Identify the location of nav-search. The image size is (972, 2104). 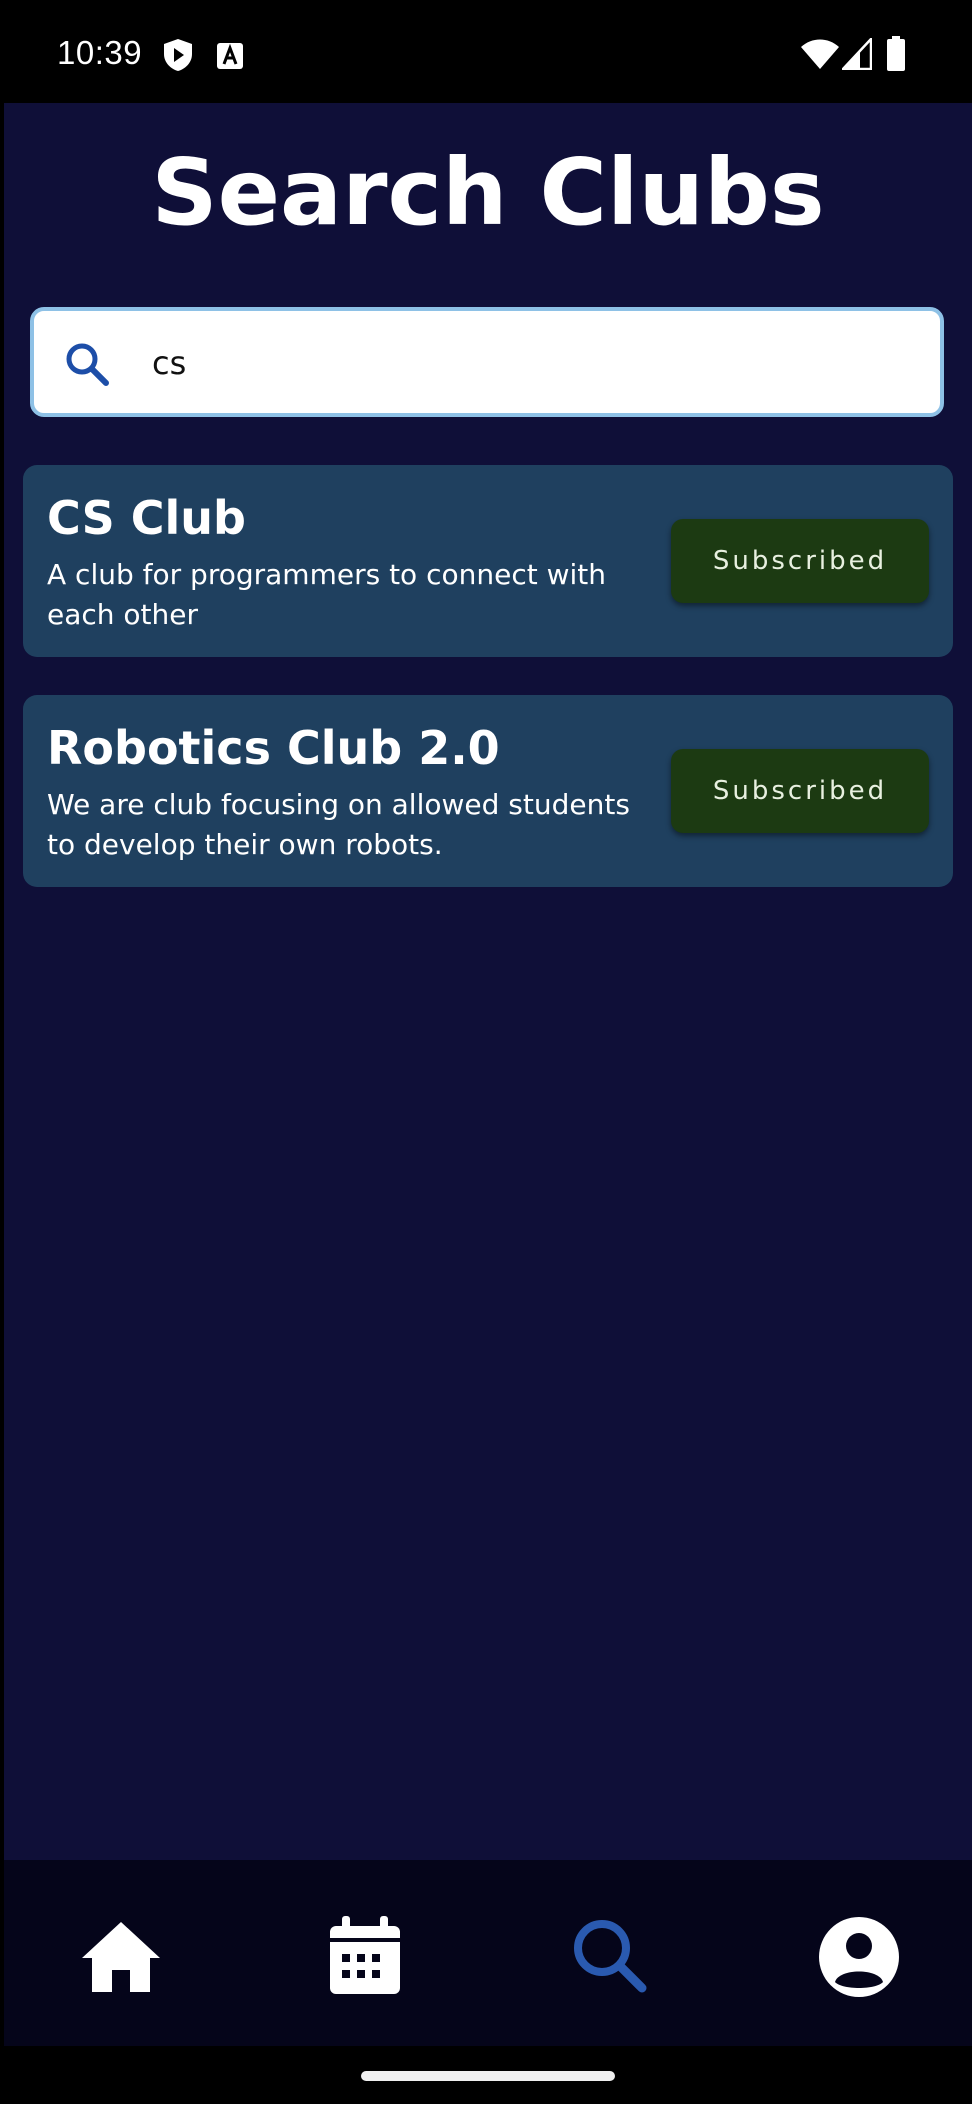
(611, 1957).